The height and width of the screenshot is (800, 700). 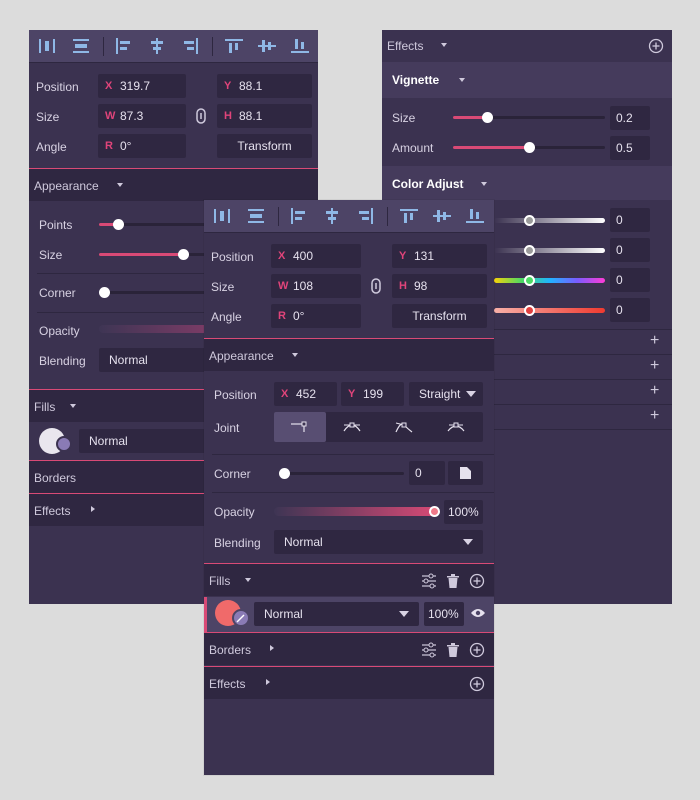 What do you see at coordinates (549, 280) in the screenshot?
I see `hue-slider` at bounding box center [549, 280].